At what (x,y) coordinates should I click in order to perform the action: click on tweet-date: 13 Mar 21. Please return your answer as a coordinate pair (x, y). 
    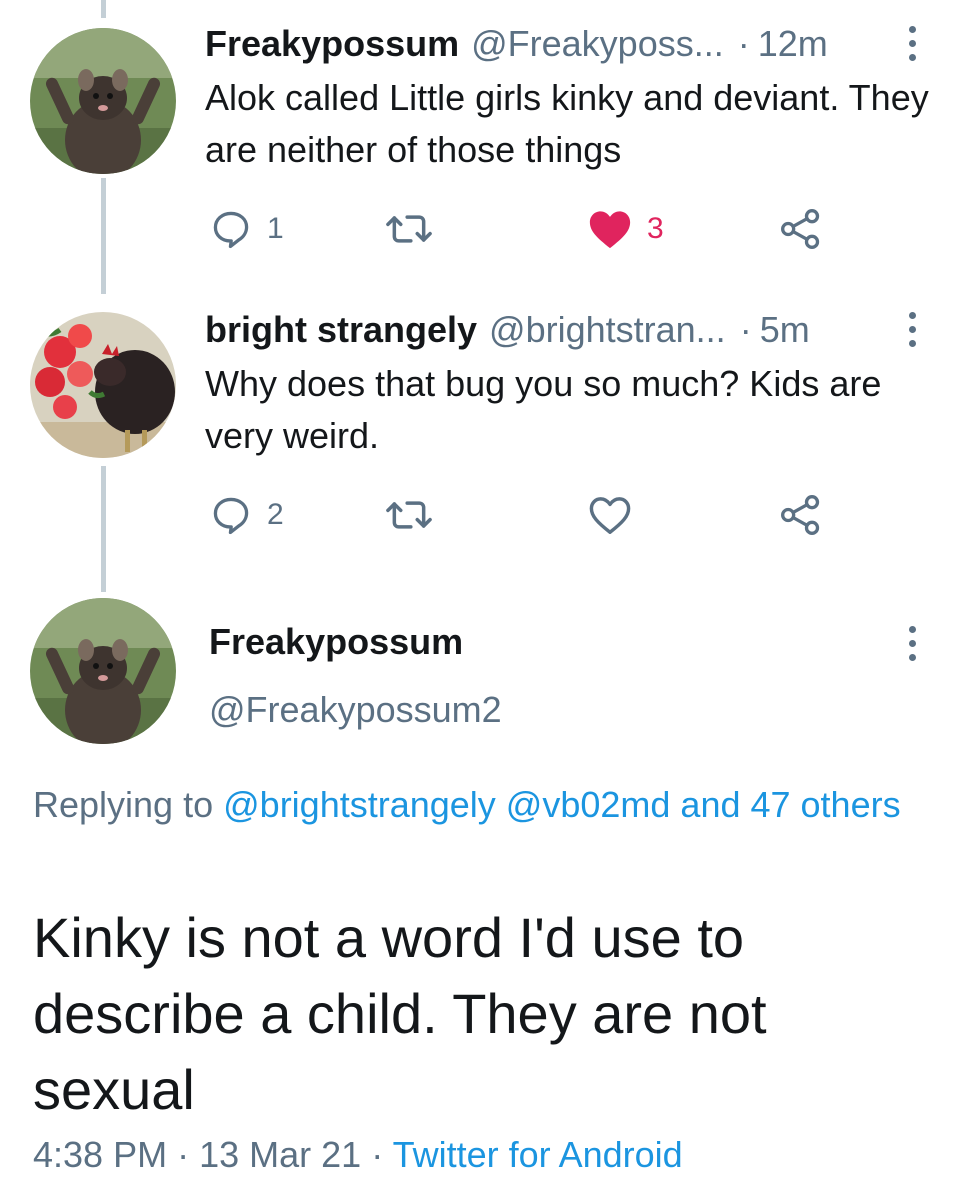
    Looking at the image, I should click on (280, 1154).